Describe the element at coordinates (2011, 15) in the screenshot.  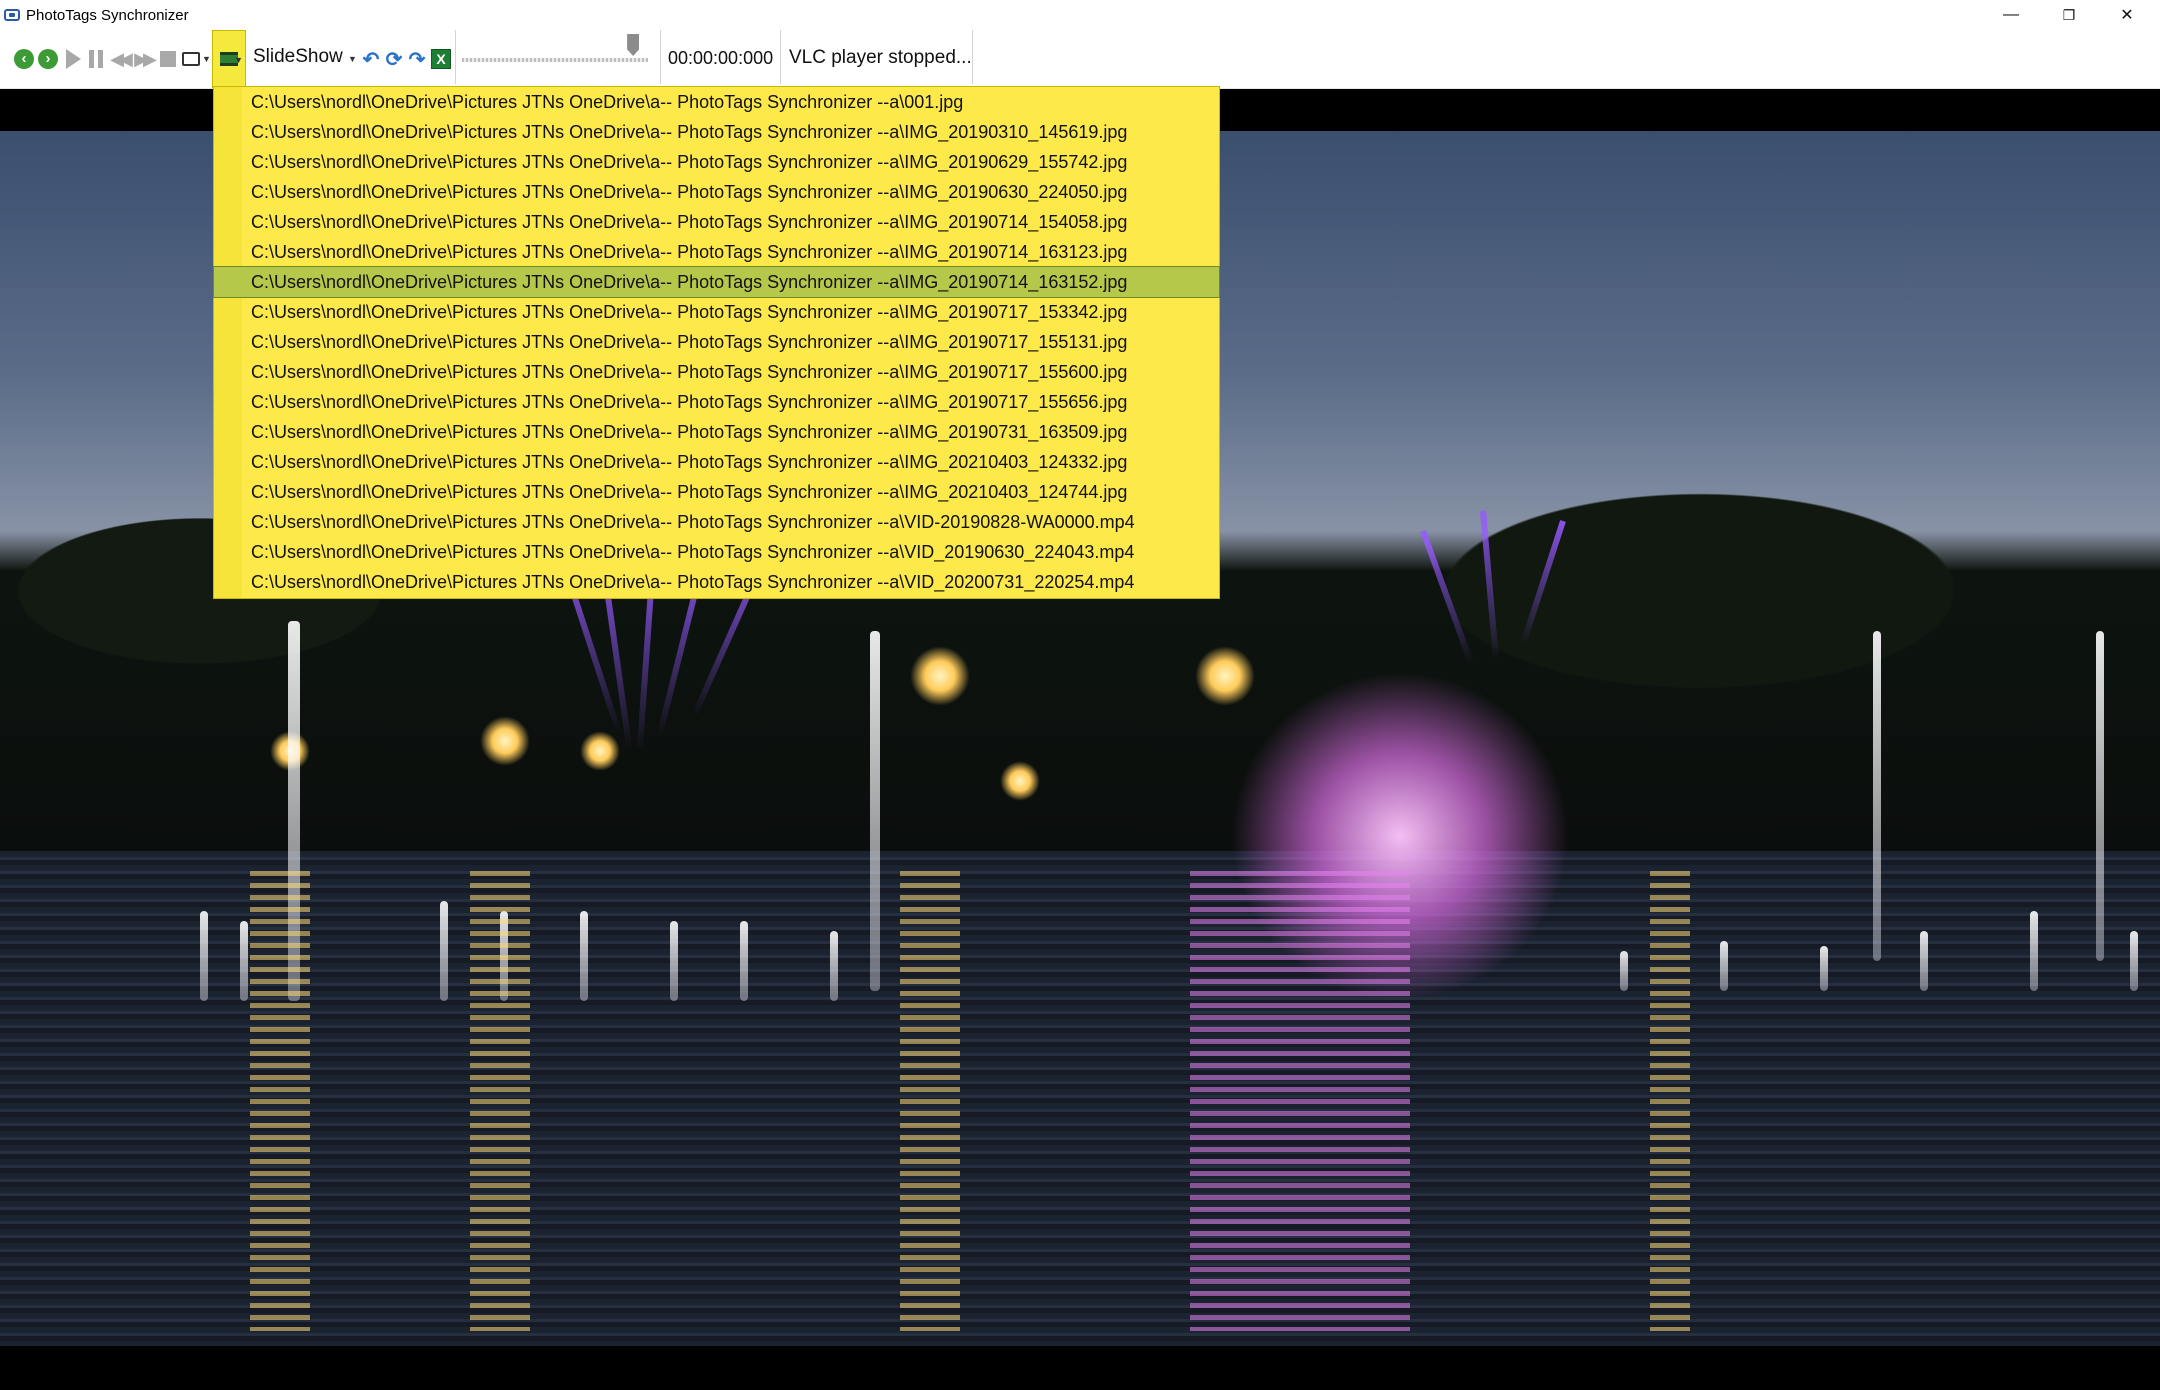
I see `minimize-button: —` at that location.